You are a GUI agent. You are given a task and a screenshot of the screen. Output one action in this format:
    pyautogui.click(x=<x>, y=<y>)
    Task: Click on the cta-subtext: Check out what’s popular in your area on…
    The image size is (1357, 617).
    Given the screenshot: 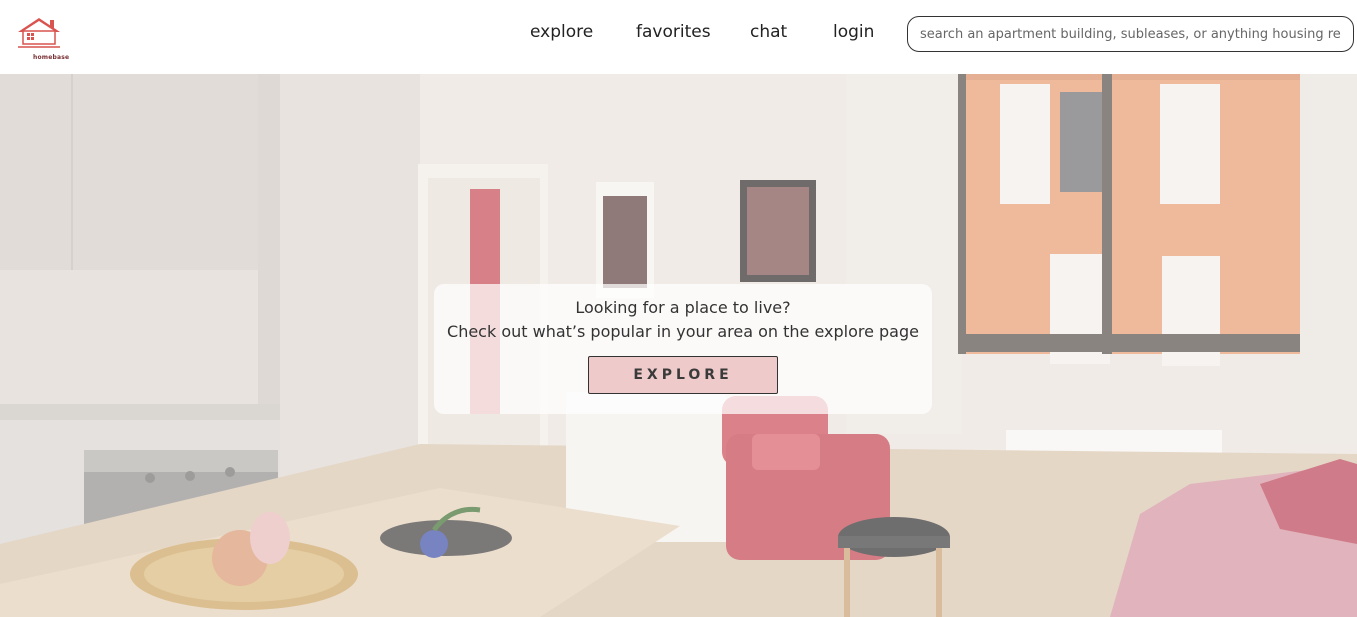 What is the action you would take?
    pyautogui.click(x=683, y=331)
    